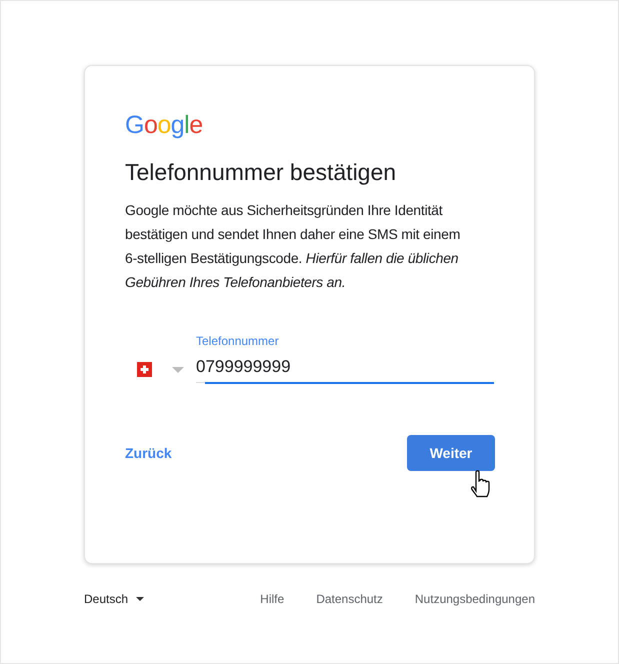 The height and width of the screenshot is (664, 619). What do you see at coordinates (144, 369) in the screenshot?
I see `country-flag-icon` at bounding box center [144, 369].